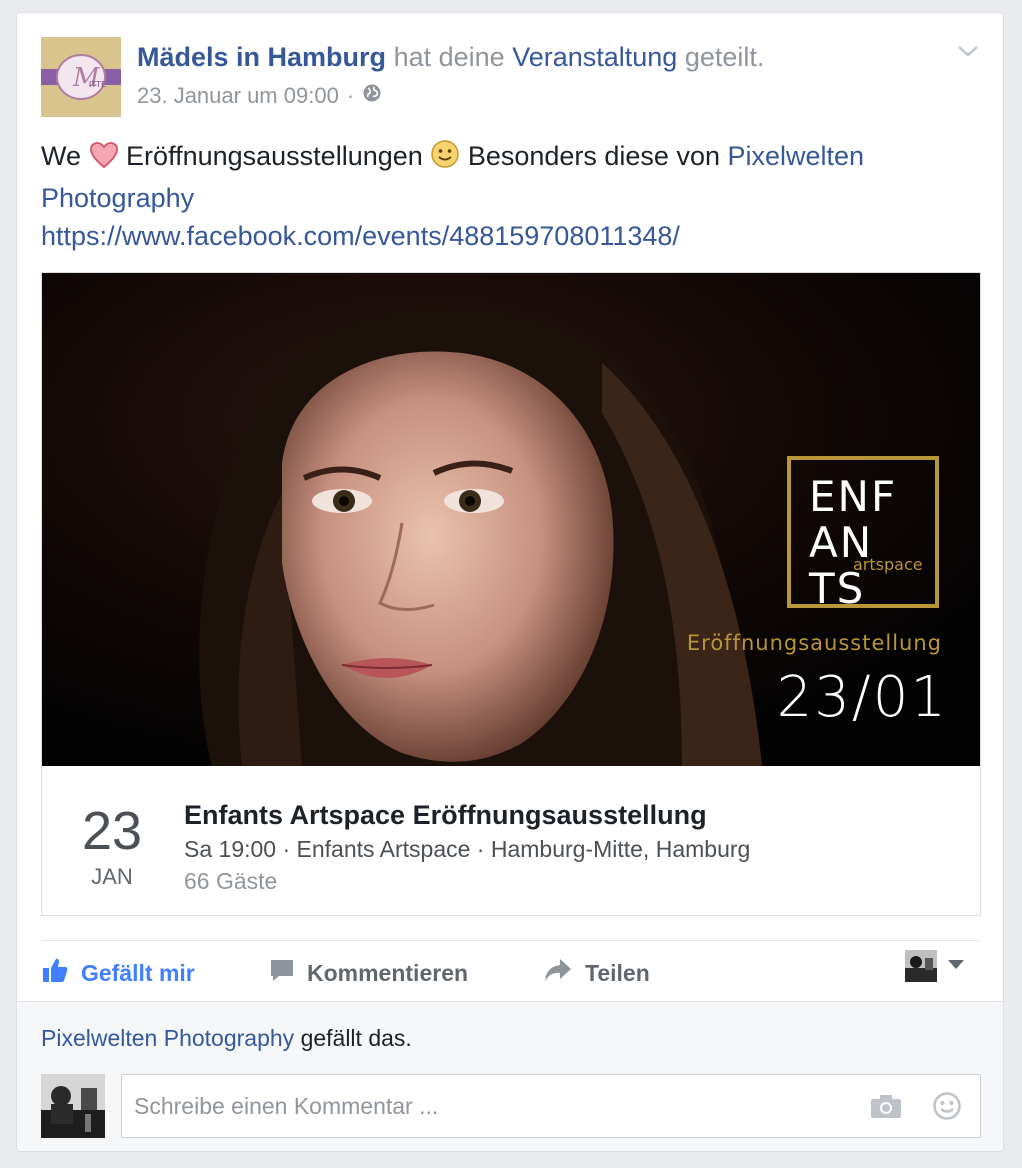 The image size is (1022, 1168). Describe the element at coordinates (97, 84) in the screenshot. I see `svg-text: ITTE` at that location.